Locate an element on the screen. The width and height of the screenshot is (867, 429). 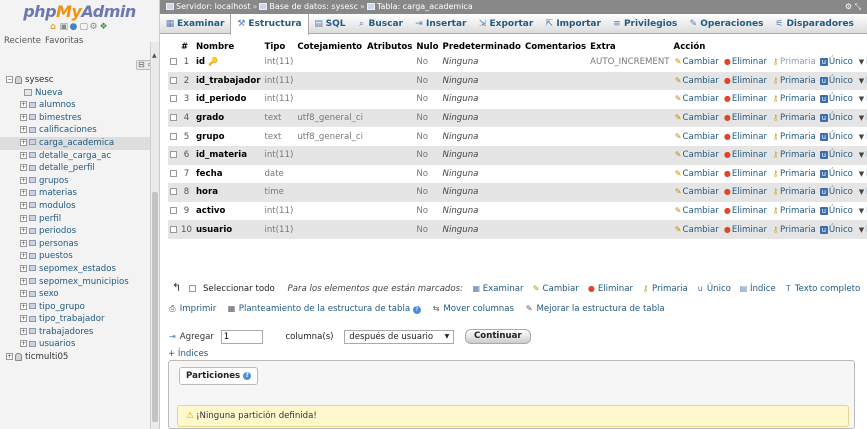
scroll-up-icon: ▲ is located at coordinates (154, 55).